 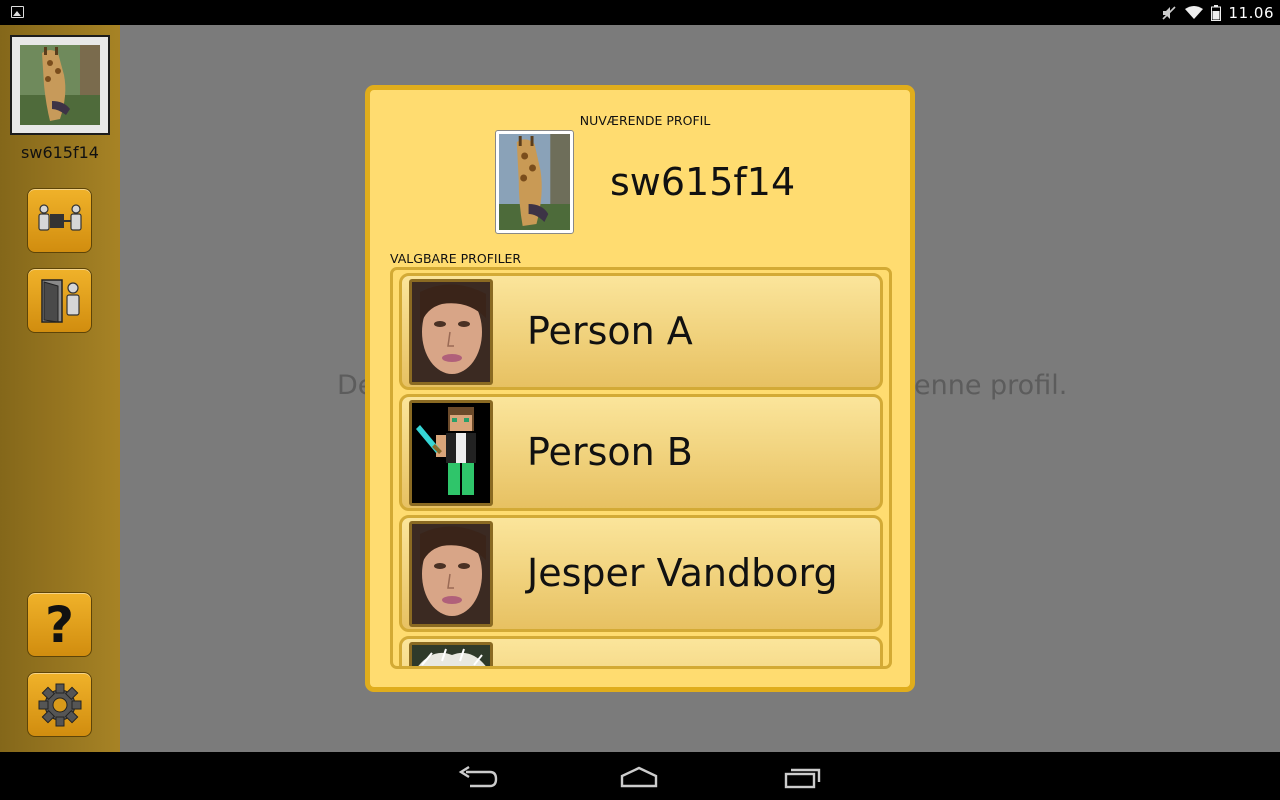 I want to click on profile-item-person-a: Person A, so click(x=641, y=331).